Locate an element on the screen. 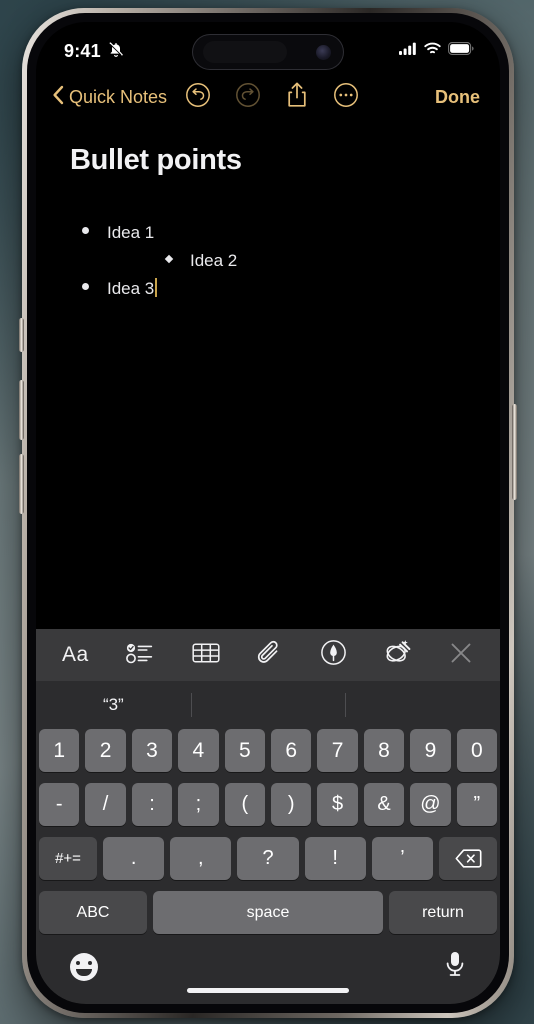 The width and height of the screenshot is (534, 1024). nav-icon-group is located at coordinates (272, 97).